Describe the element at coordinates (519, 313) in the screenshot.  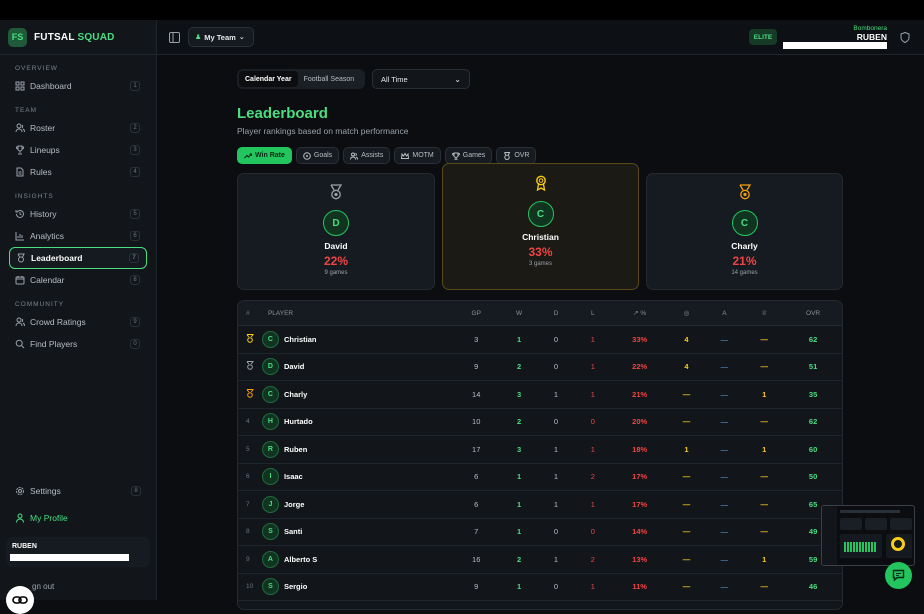
I see `col-w: W` at that location.